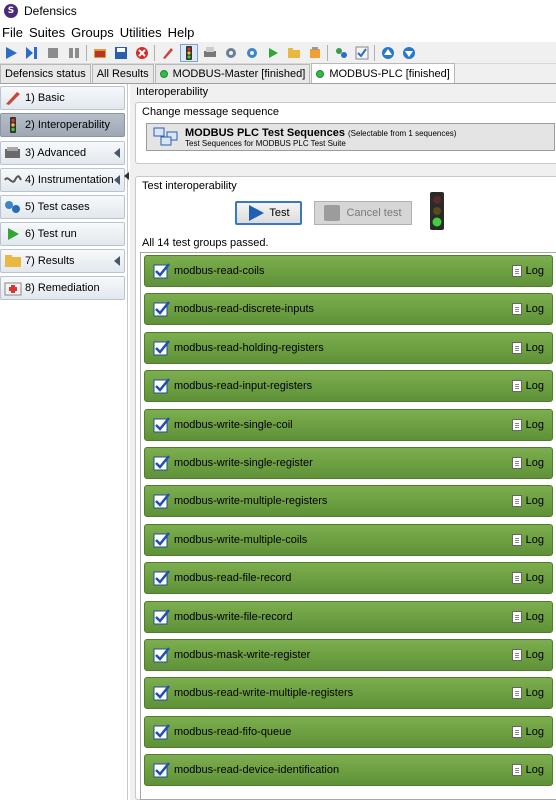 The height and width of the screenshot is (800, 556). Describe the element at coordinates (181, 32) in the screenshot. I see `menu-help: Help` at that location.